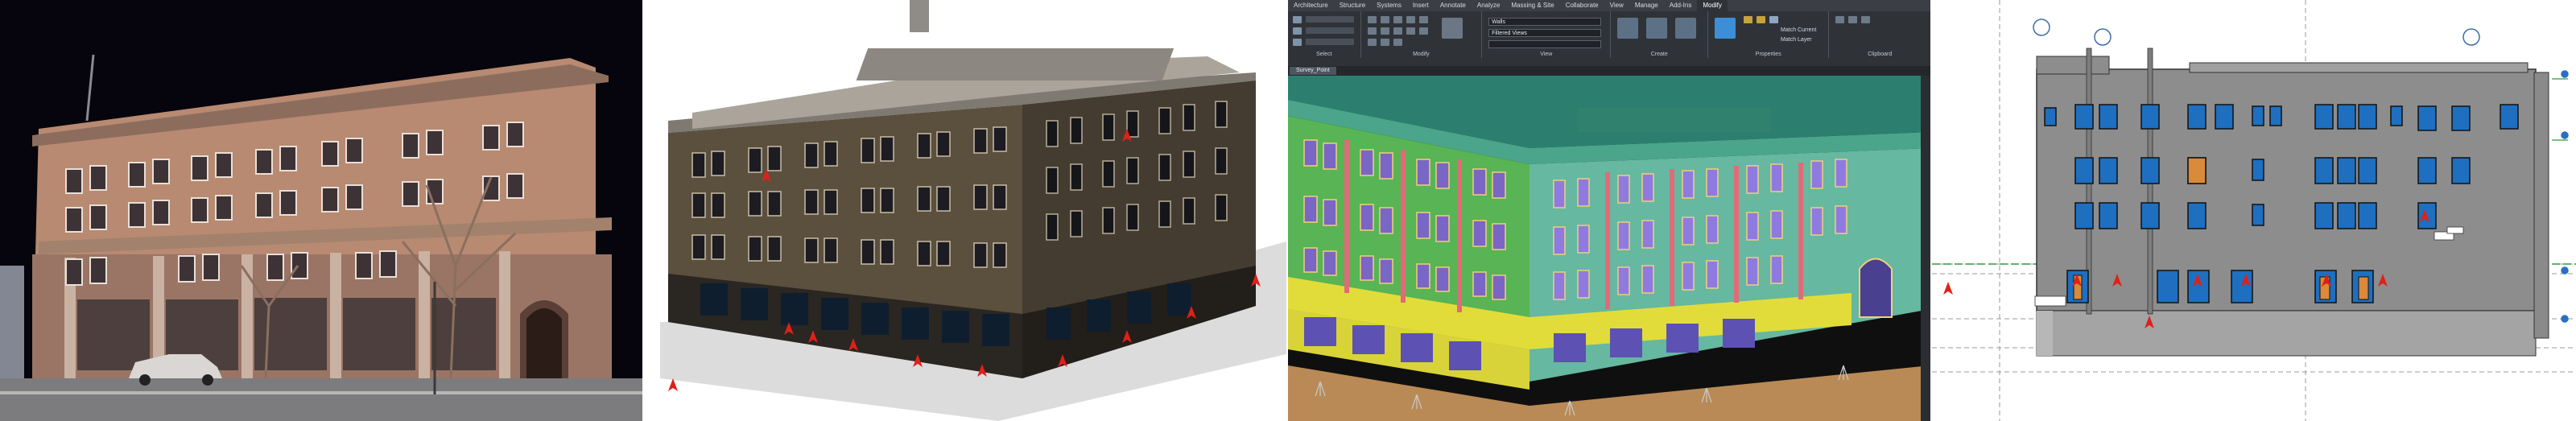 The width and height of the screenshot is (2576, 421). I want to click on separate-icon, so click(1297, 42).